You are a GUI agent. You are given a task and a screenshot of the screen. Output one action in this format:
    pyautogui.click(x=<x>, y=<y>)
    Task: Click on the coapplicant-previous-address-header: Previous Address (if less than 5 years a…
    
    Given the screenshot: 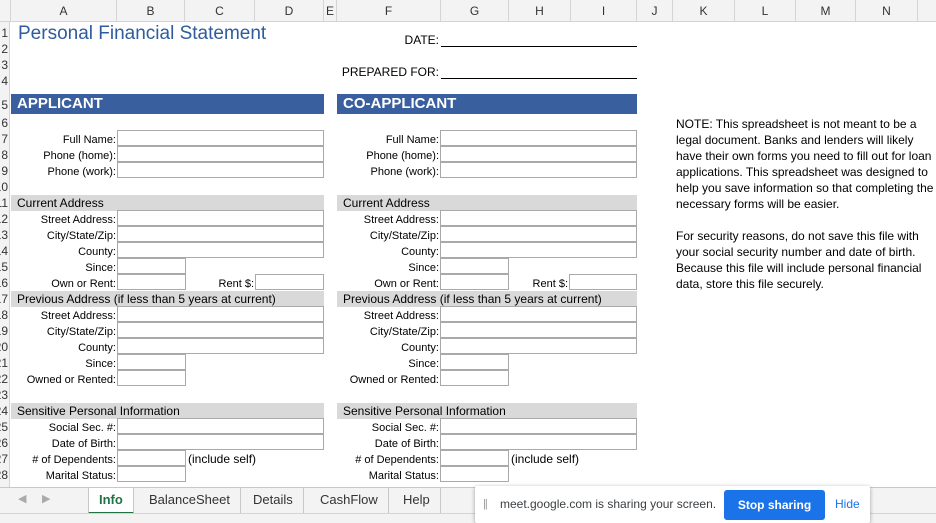 What is the action you would take?
    pyautogui.click(x=487, y=299)
    